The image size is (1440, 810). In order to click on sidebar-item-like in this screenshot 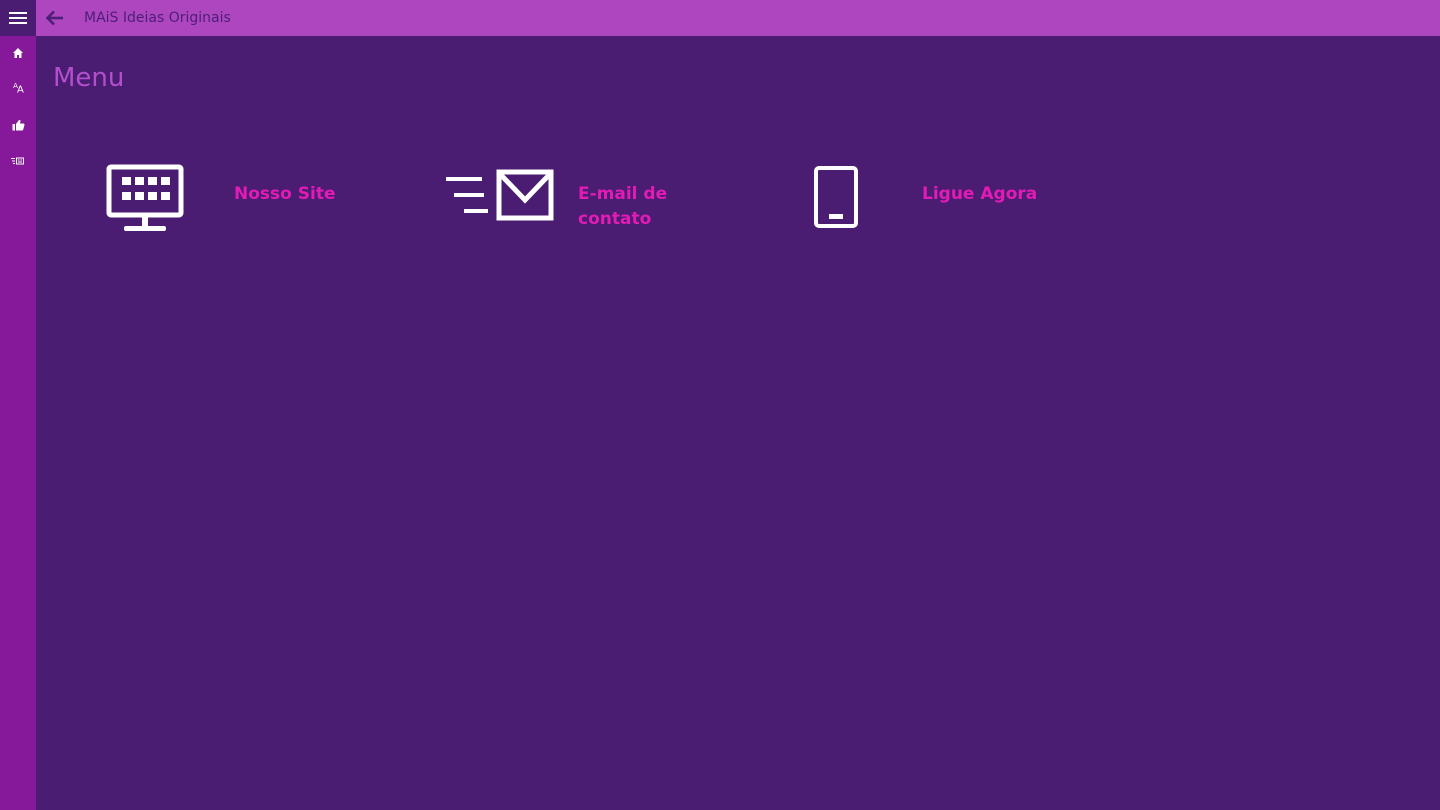, I will do `click(18, 125)`.